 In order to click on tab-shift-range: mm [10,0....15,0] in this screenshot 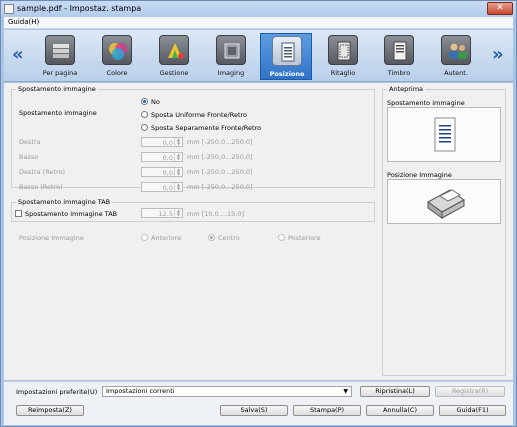, I will do `click(216, 214)`.